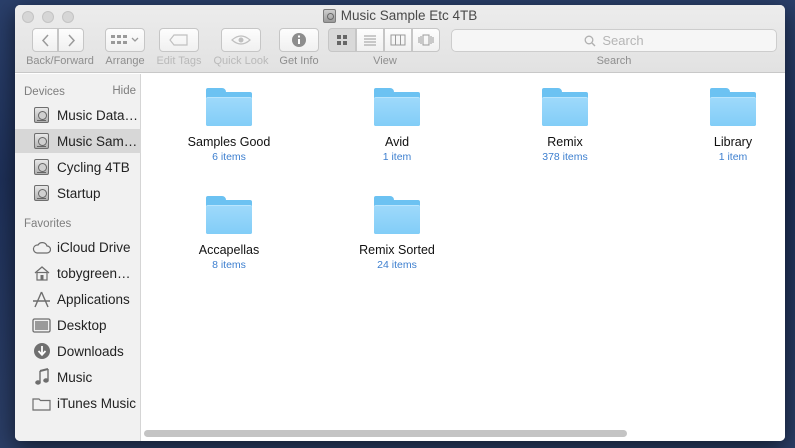 The height and width of the screenshot is (448, 795). I want to click on folder-item-count: 378 items, so click(565, 157).